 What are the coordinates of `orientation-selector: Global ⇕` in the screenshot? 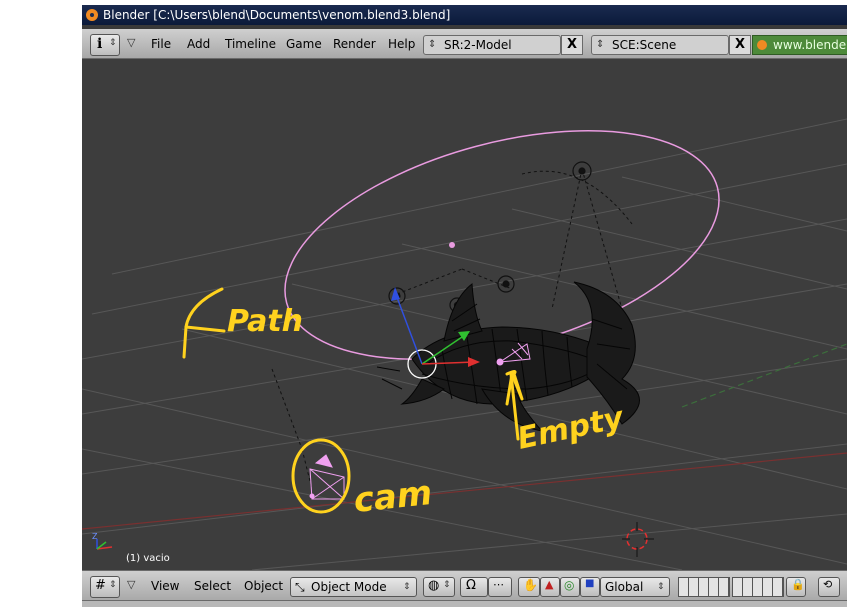 It's located at (635, 587).